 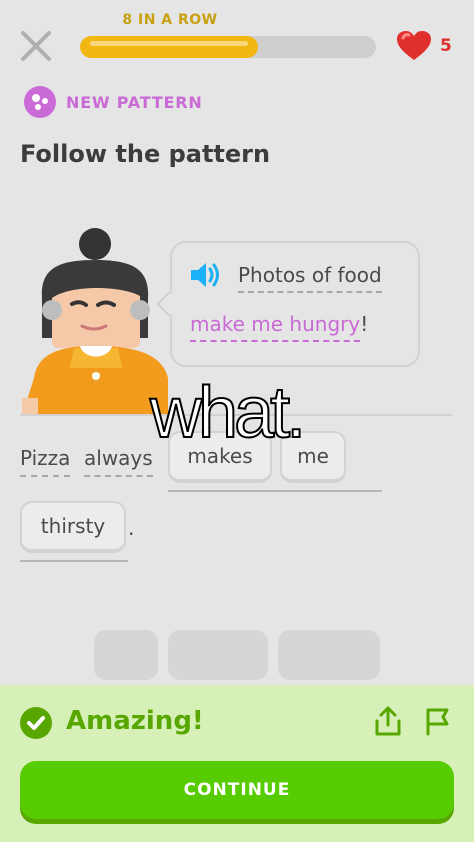 What do you see at coordinates (364, 324) in the screenshot?
I see `bubble-punctuation: !` at bounding box center [364, 324].